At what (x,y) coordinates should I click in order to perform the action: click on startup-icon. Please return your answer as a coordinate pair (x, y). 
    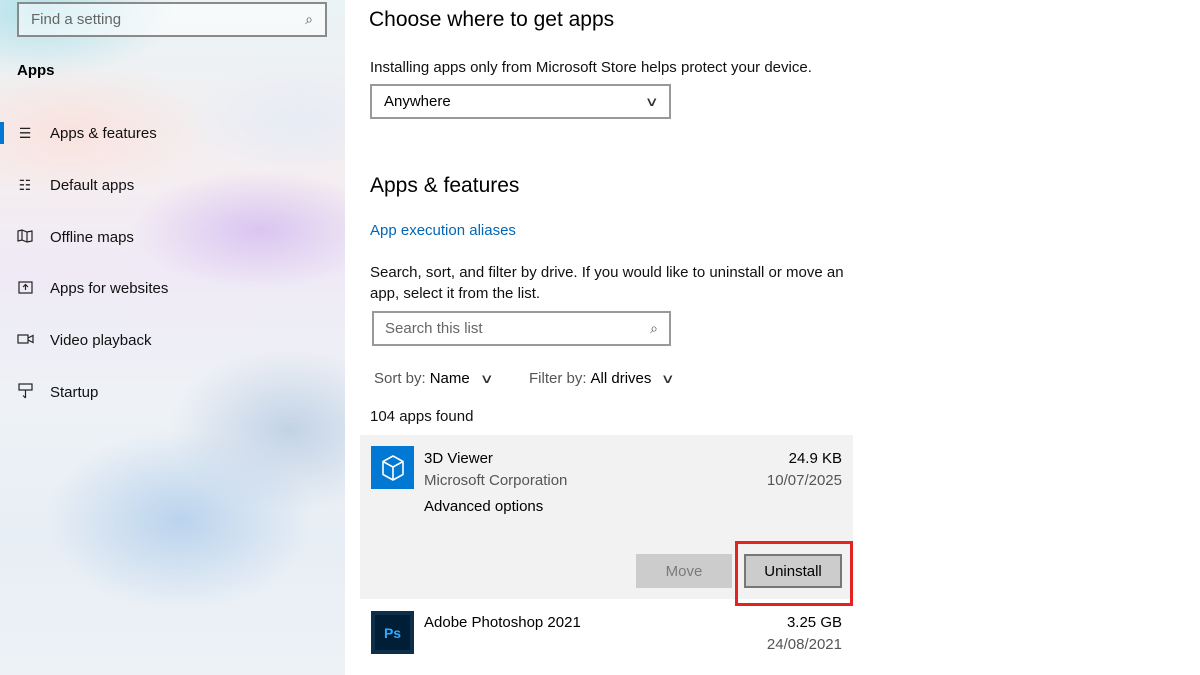
    Looking at the image, I should click on (25, 392).